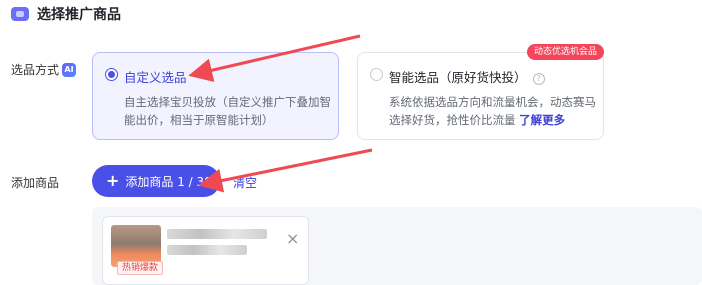 Image resolution: width=702 pixels, height=285 pixels. I want to click on annotation-arrows, so click(280, 113).